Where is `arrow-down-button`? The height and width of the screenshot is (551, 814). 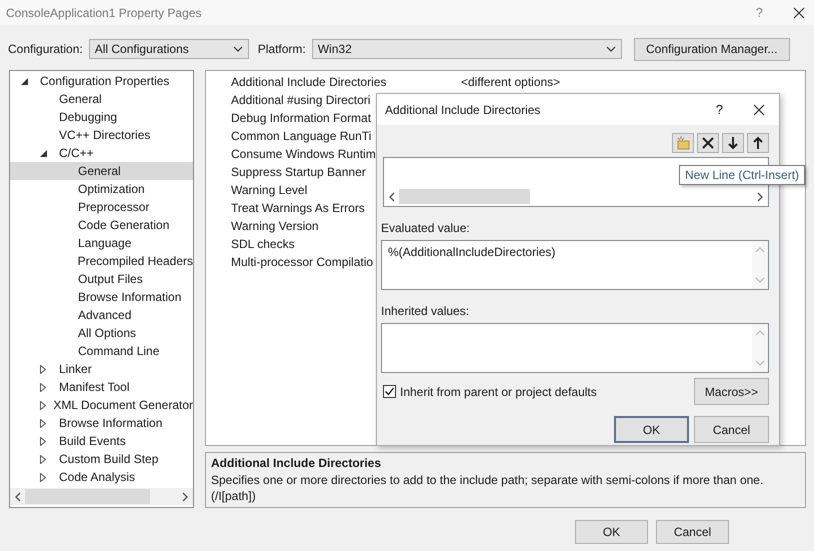
arrow-down-button is located at coordinates (733, 143).